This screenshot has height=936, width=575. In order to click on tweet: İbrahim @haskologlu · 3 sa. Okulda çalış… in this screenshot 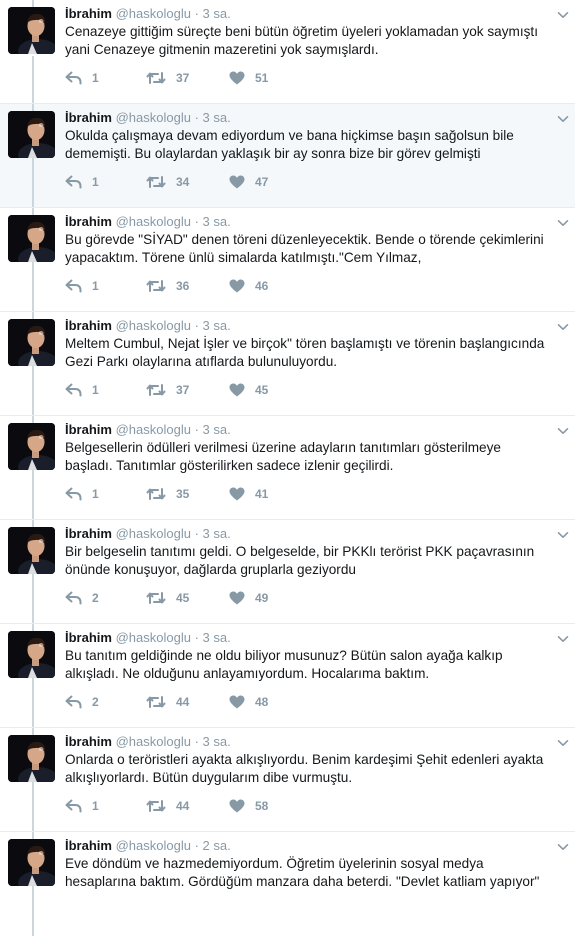, I will do `click(287, 156)`.